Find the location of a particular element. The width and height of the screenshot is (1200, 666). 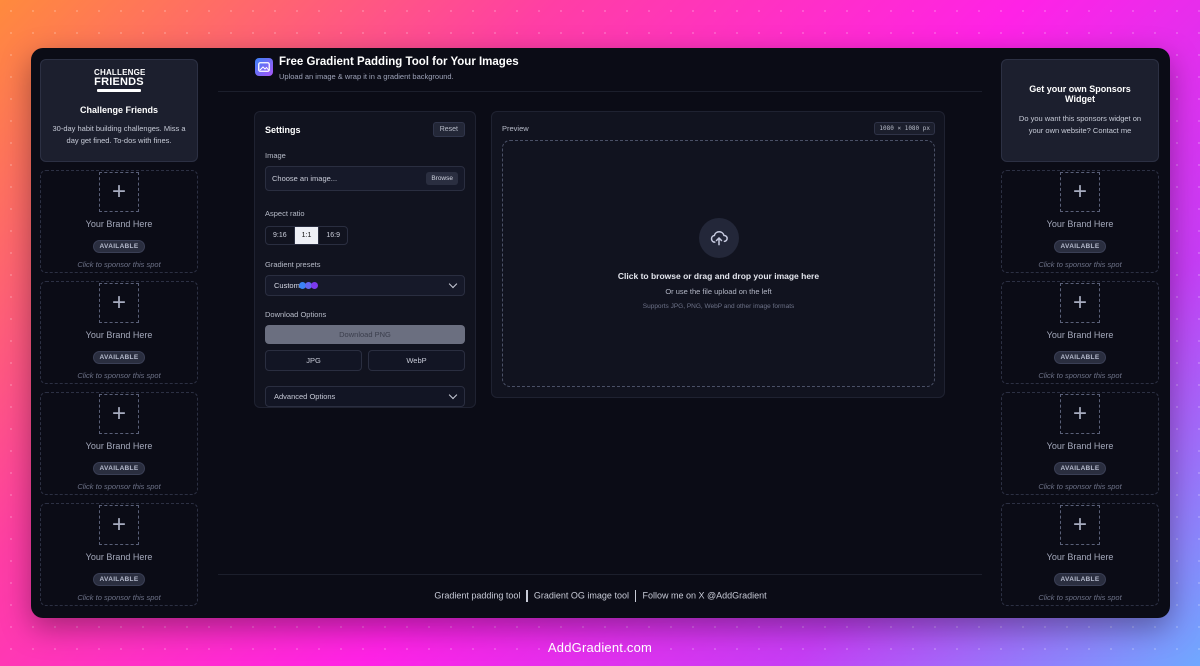

aspect-option-1-1: 1:1 is located at coordinates (307, 235).